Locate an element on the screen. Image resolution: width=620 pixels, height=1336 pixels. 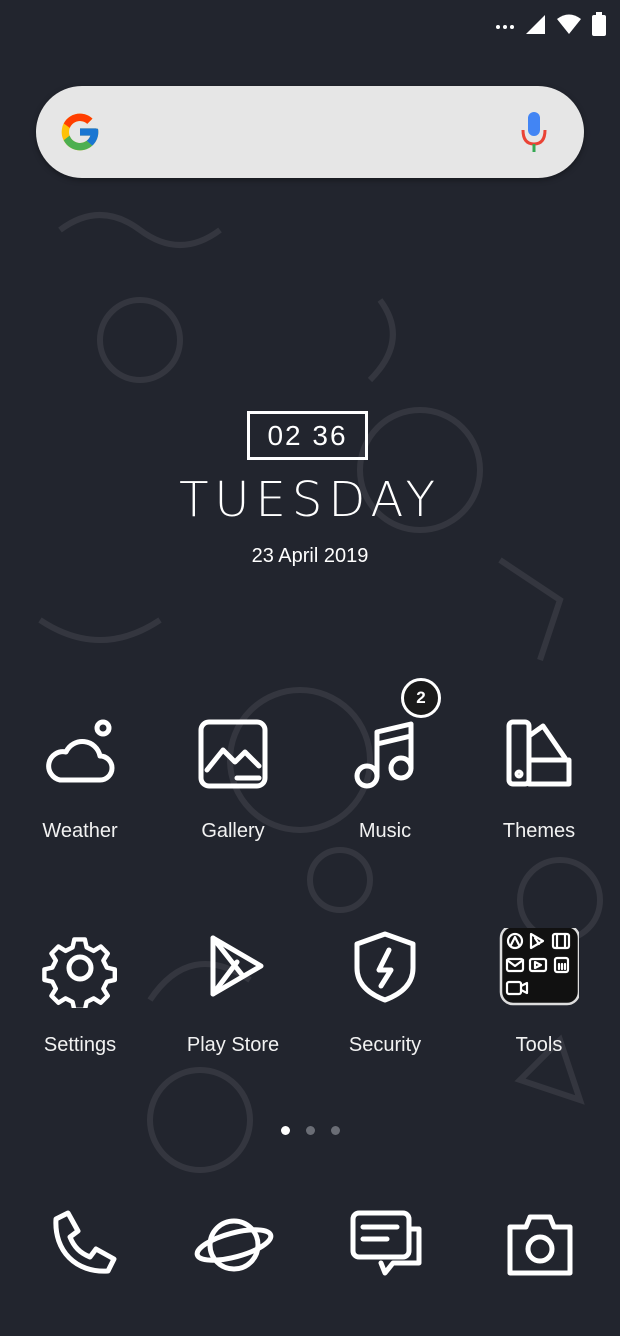
dock-messages is located at coordinates (387, 1245).